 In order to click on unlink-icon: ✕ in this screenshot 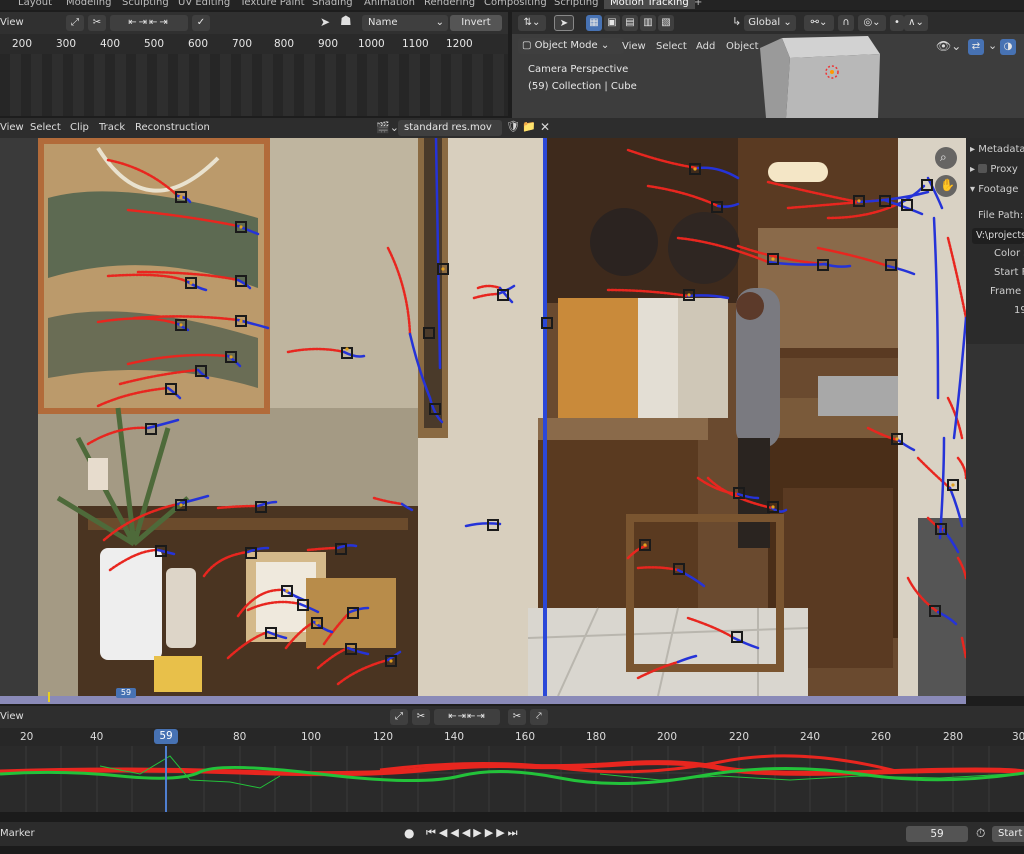, I will do `click(545, 127)`.